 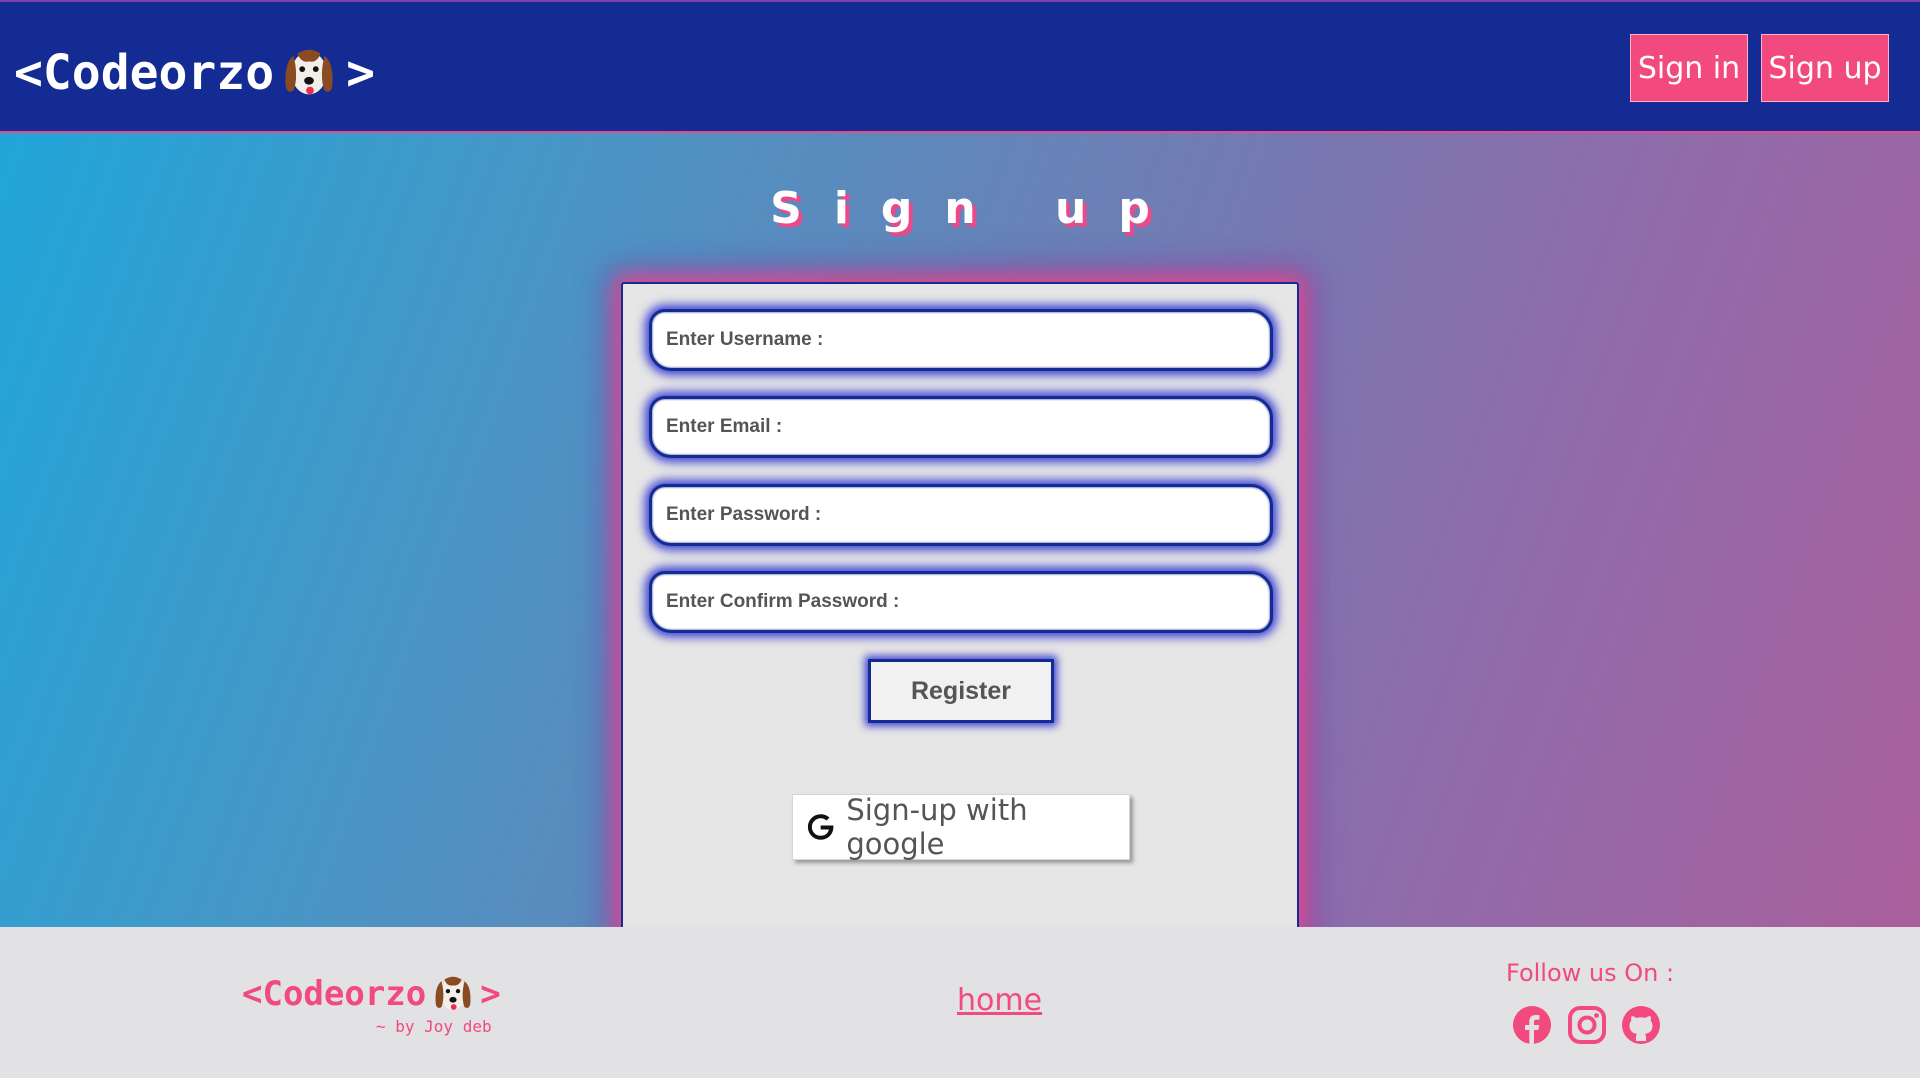 What do you see at coordinates (490, 994) in the screenshot?
I see `footer-brand-close: >` at bounding box center [490, 994].